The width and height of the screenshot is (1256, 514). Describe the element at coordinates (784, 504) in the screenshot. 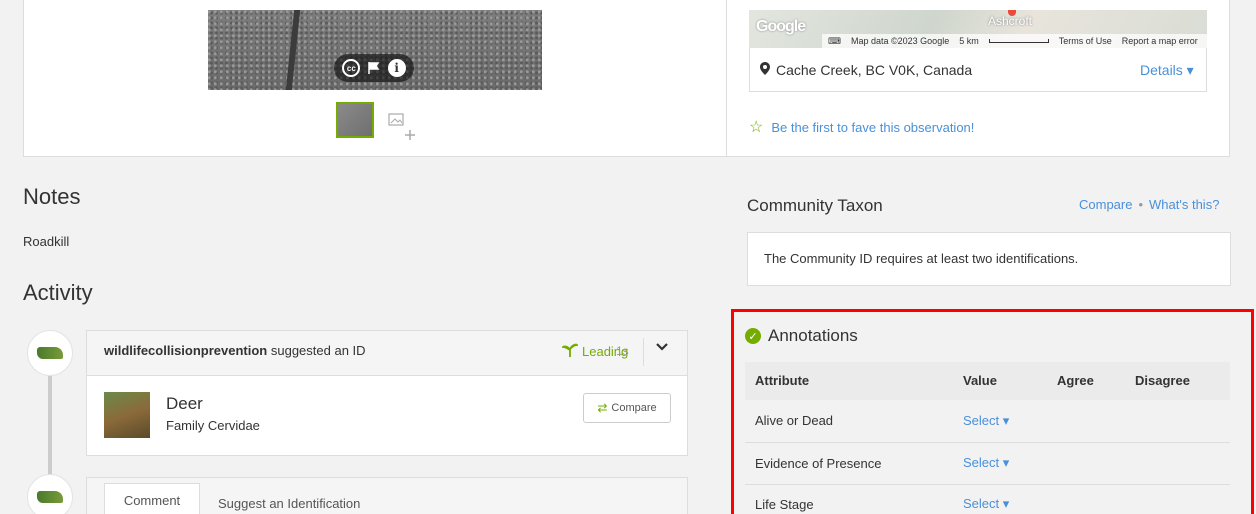

I see `annotation-attribute: Life Stage` at that location.